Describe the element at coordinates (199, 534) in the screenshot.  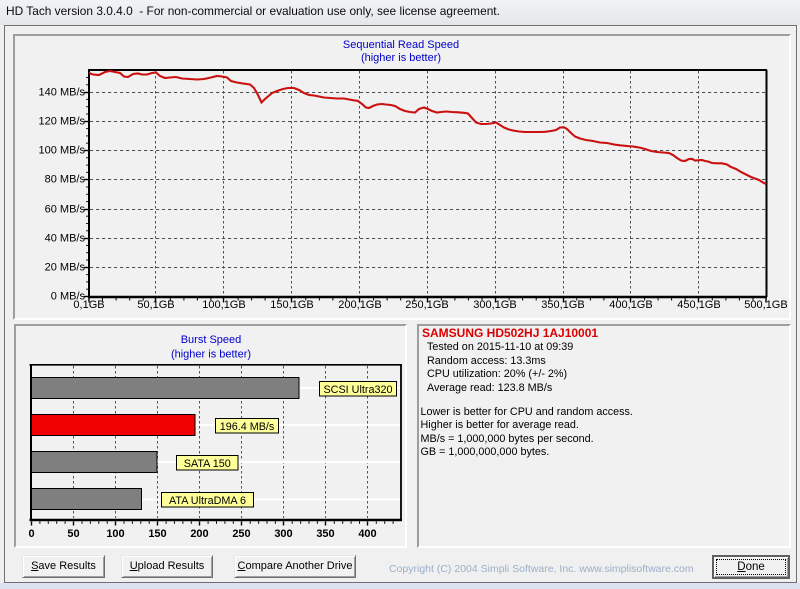
I see `svg-text: 200` at that location.